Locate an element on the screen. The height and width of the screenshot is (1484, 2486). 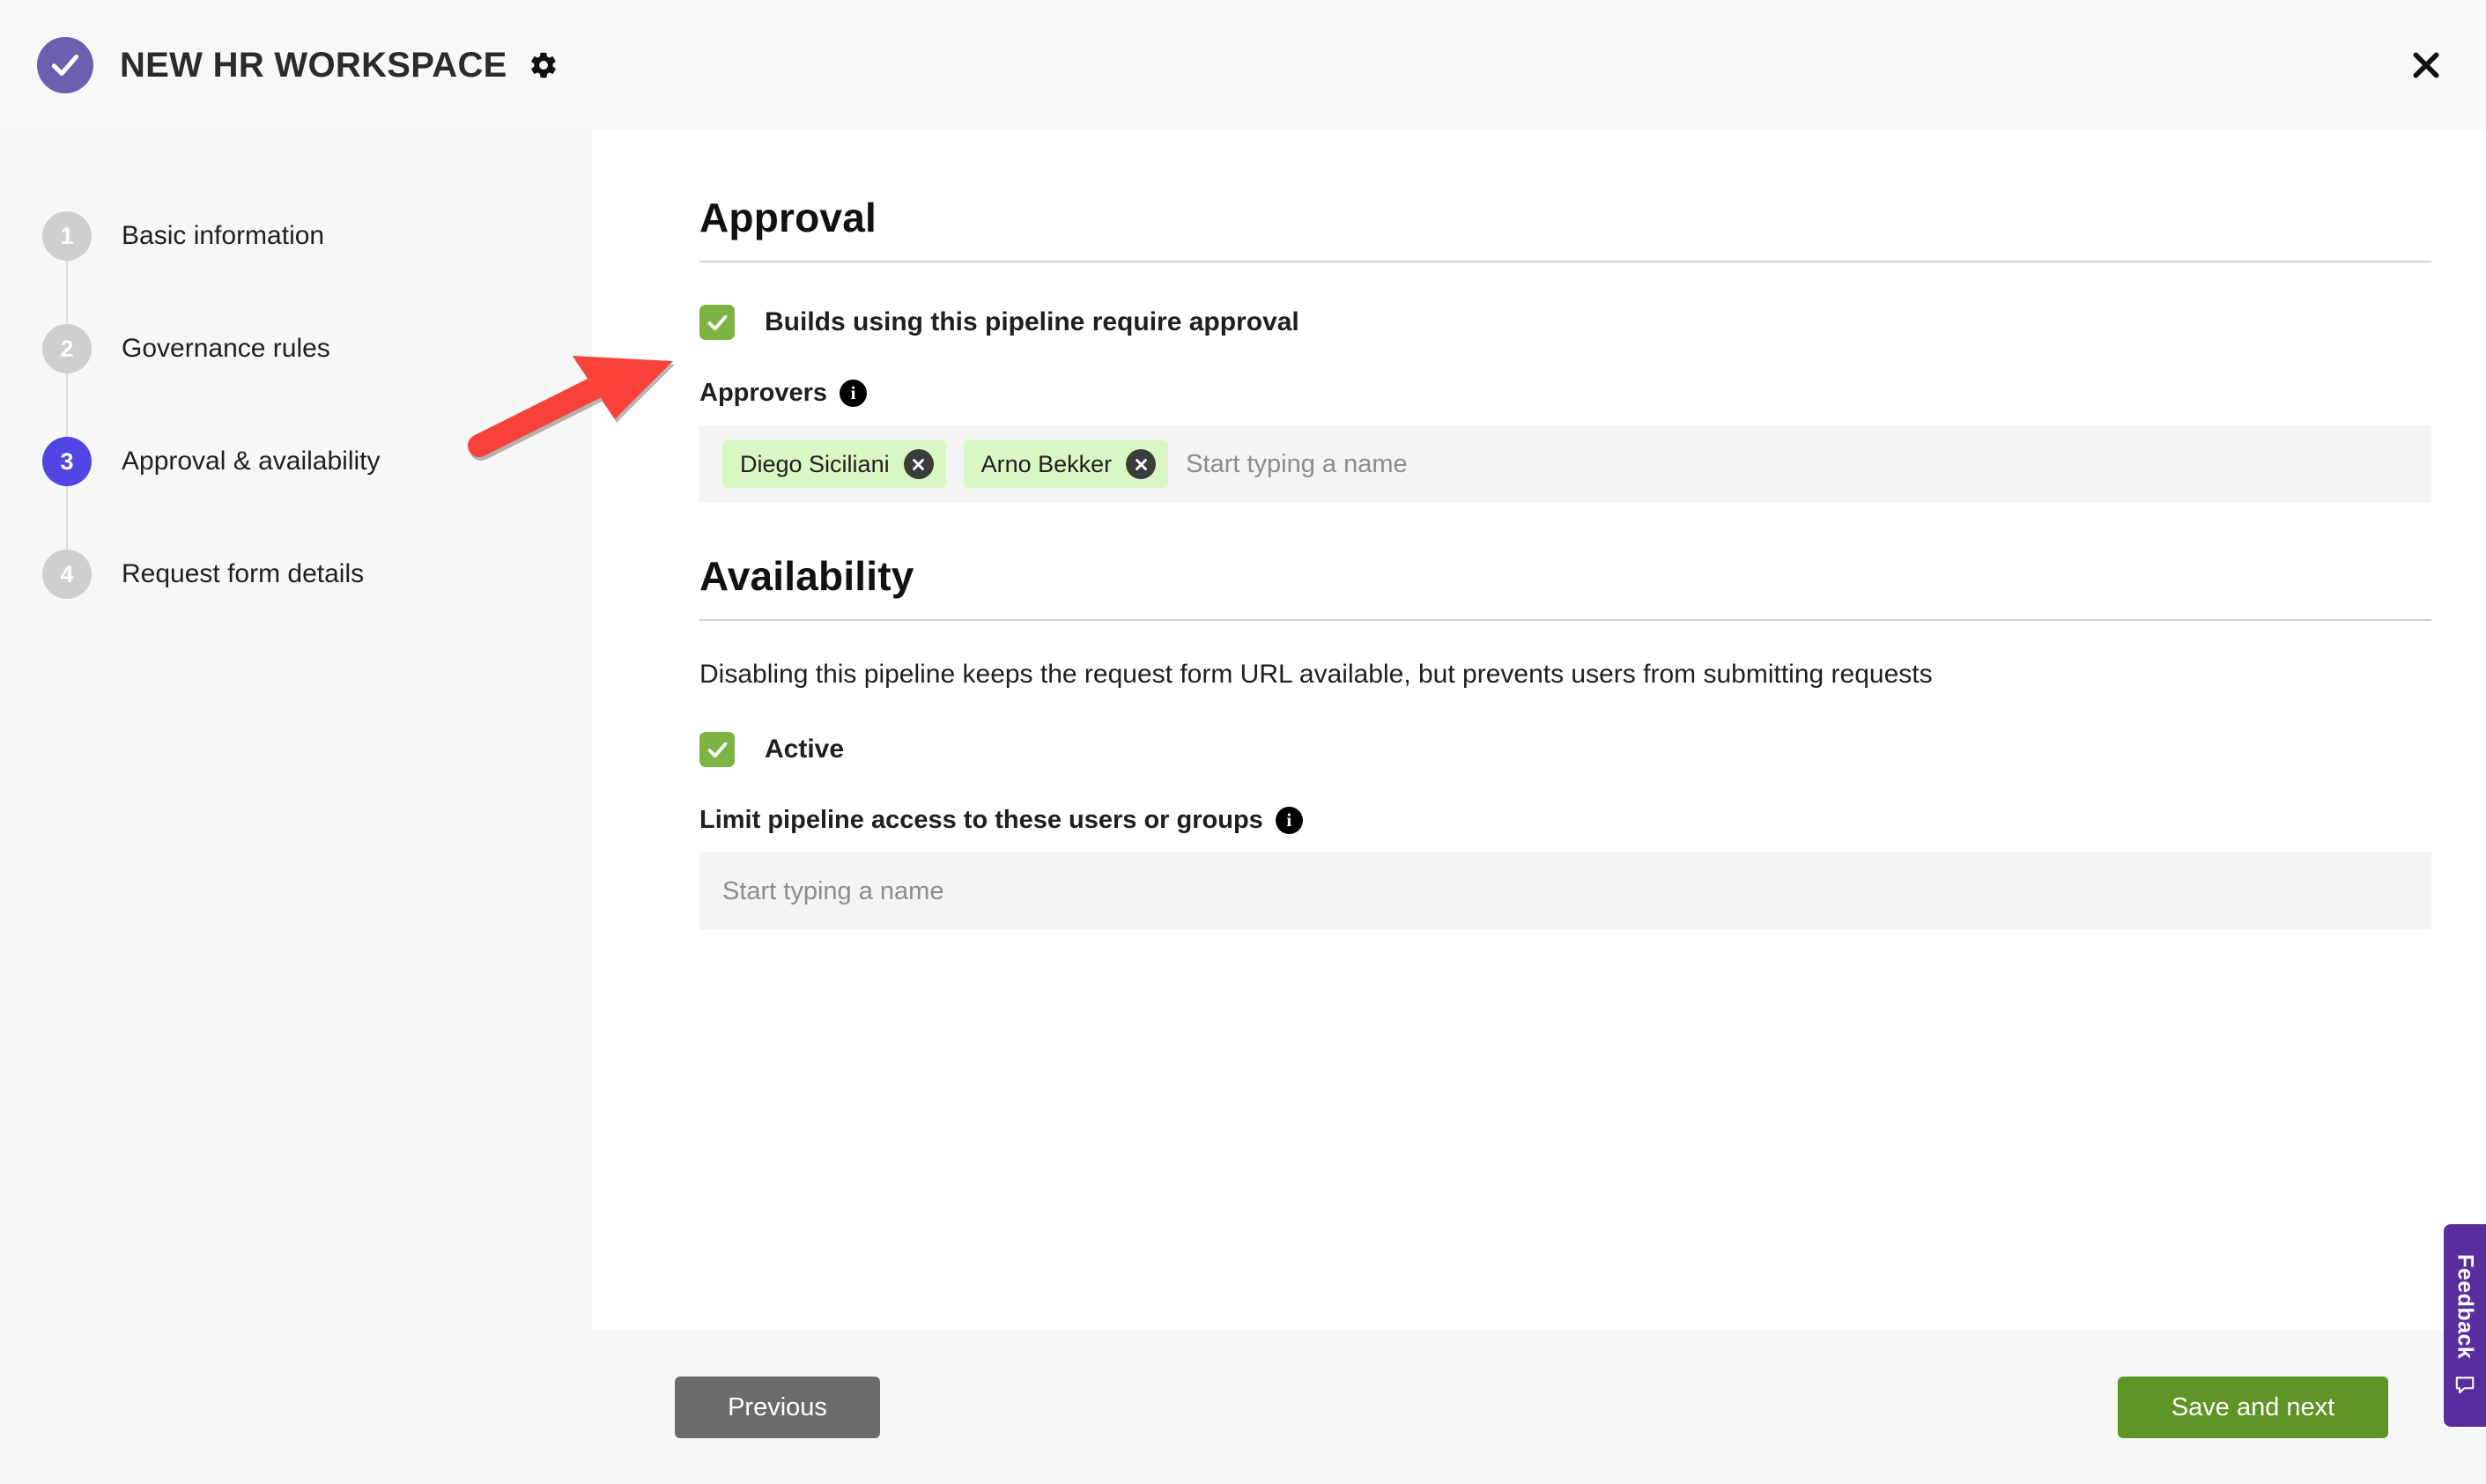
sidebar-item-request-form-details: 4 Request form details is located at coordinates (296, 574).